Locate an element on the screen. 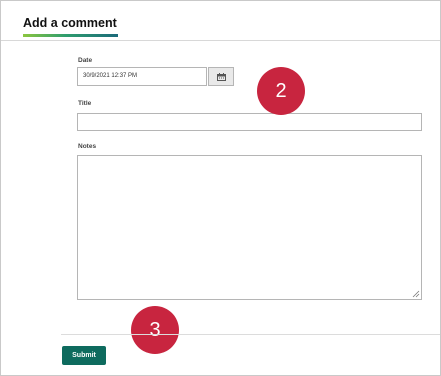 Image resolution: width=441 pixels, height=376 pixels. submit-button: Submit is located at coordinates (84, 355).